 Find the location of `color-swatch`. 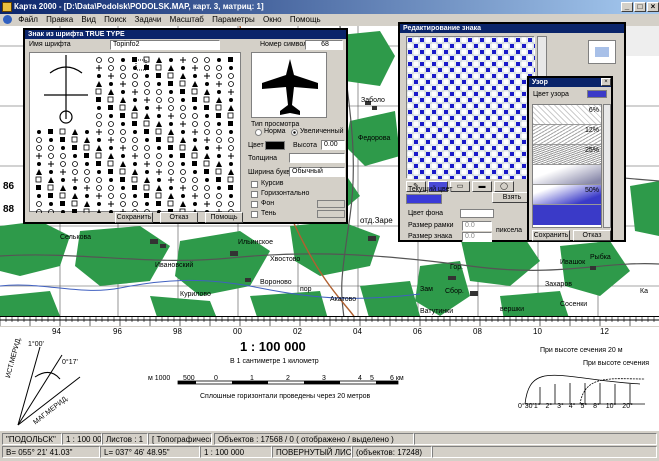

color-swatch is located at coordinates (275, 145).